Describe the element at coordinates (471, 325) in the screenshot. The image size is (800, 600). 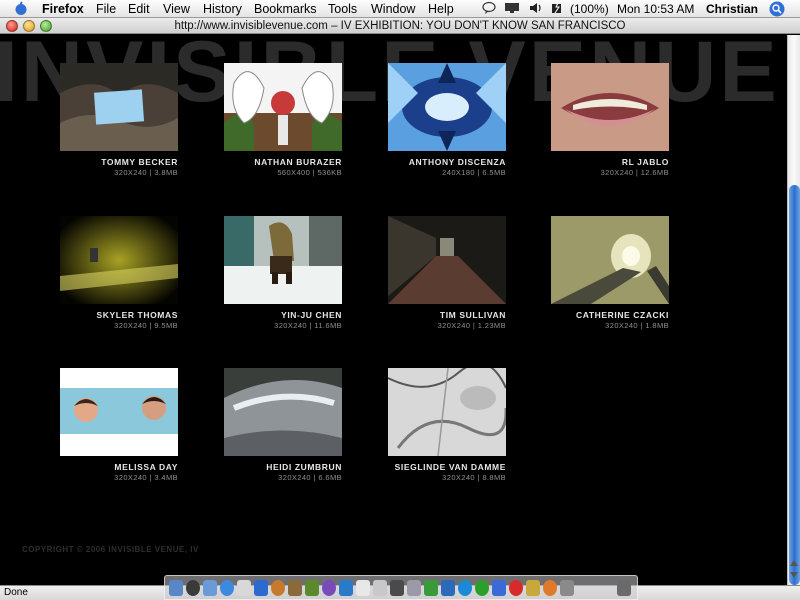
I see `video-meta: 320X240 | 1.23MB` at that location.